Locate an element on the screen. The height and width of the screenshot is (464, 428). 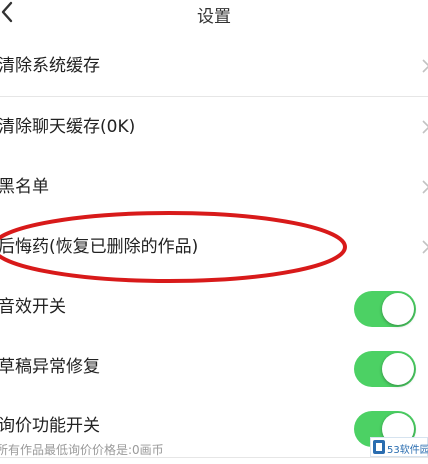
row-label: 黑名单 is located at coordinates (24, 187).